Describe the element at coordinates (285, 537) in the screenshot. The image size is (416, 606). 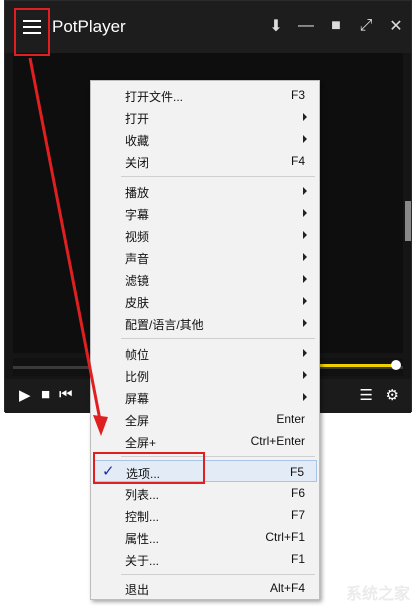
I see `menu-item-shortcut: Ctrl+F1` at that location.